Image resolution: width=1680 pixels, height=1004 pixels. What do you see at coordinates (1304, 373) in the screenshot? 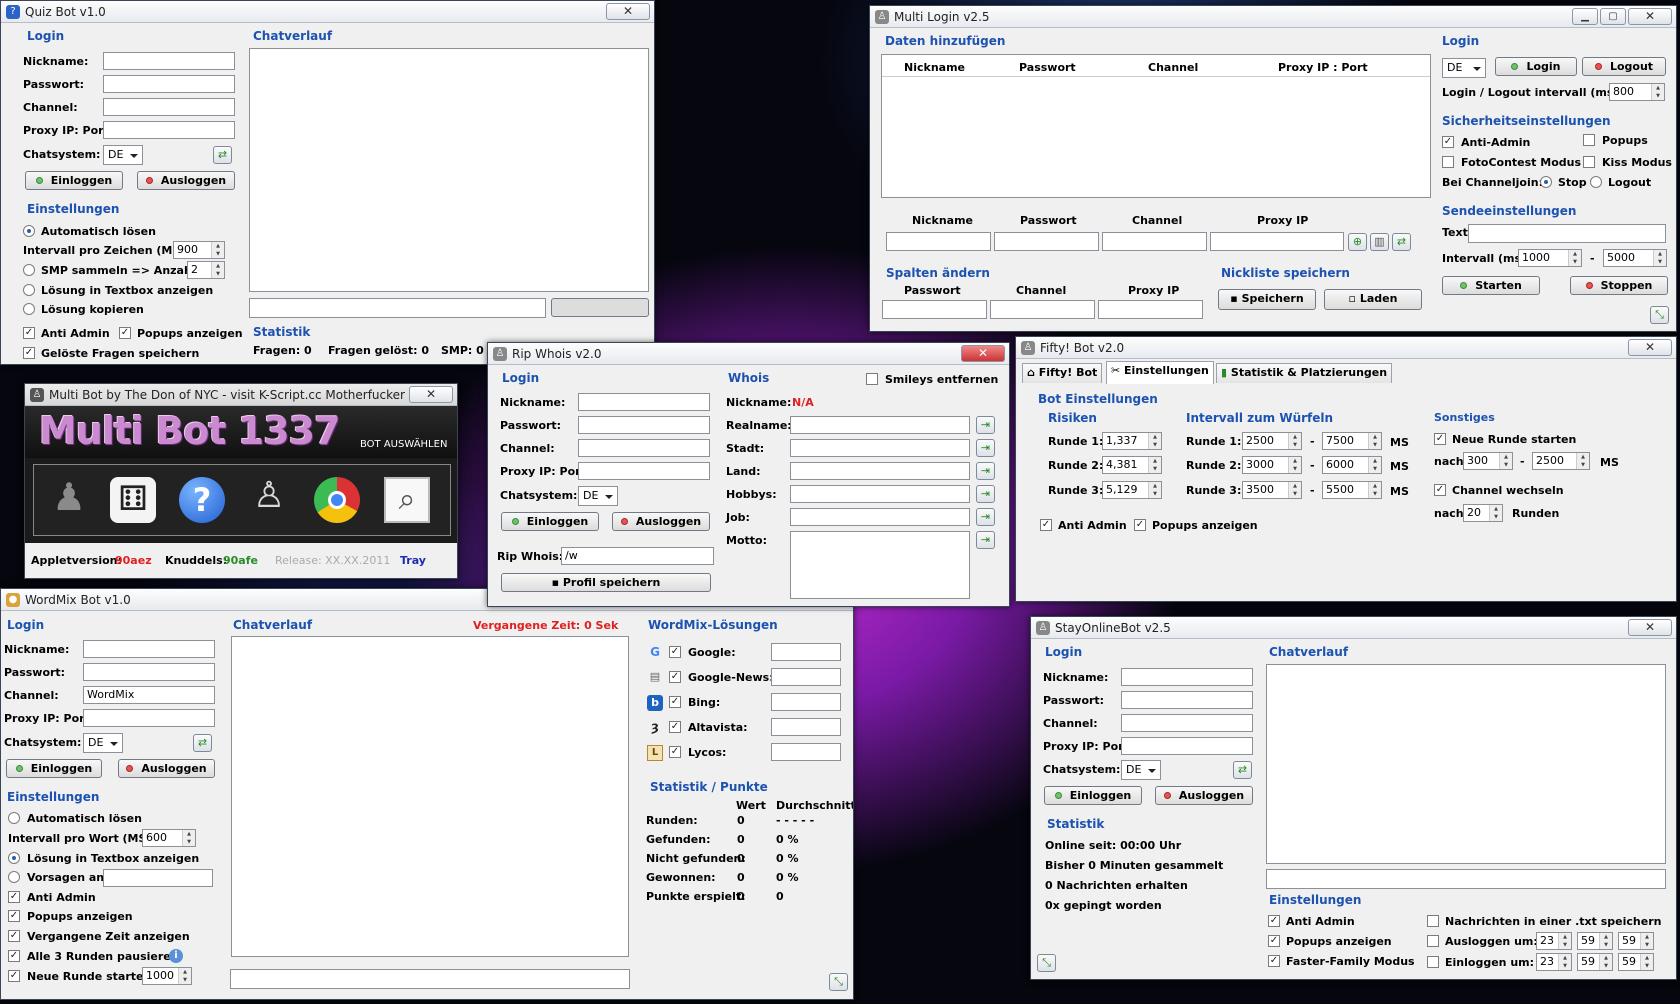
I see `tab-statistik: ▮ Statistik & Platzierungen` at bounding box center [1304, 373].